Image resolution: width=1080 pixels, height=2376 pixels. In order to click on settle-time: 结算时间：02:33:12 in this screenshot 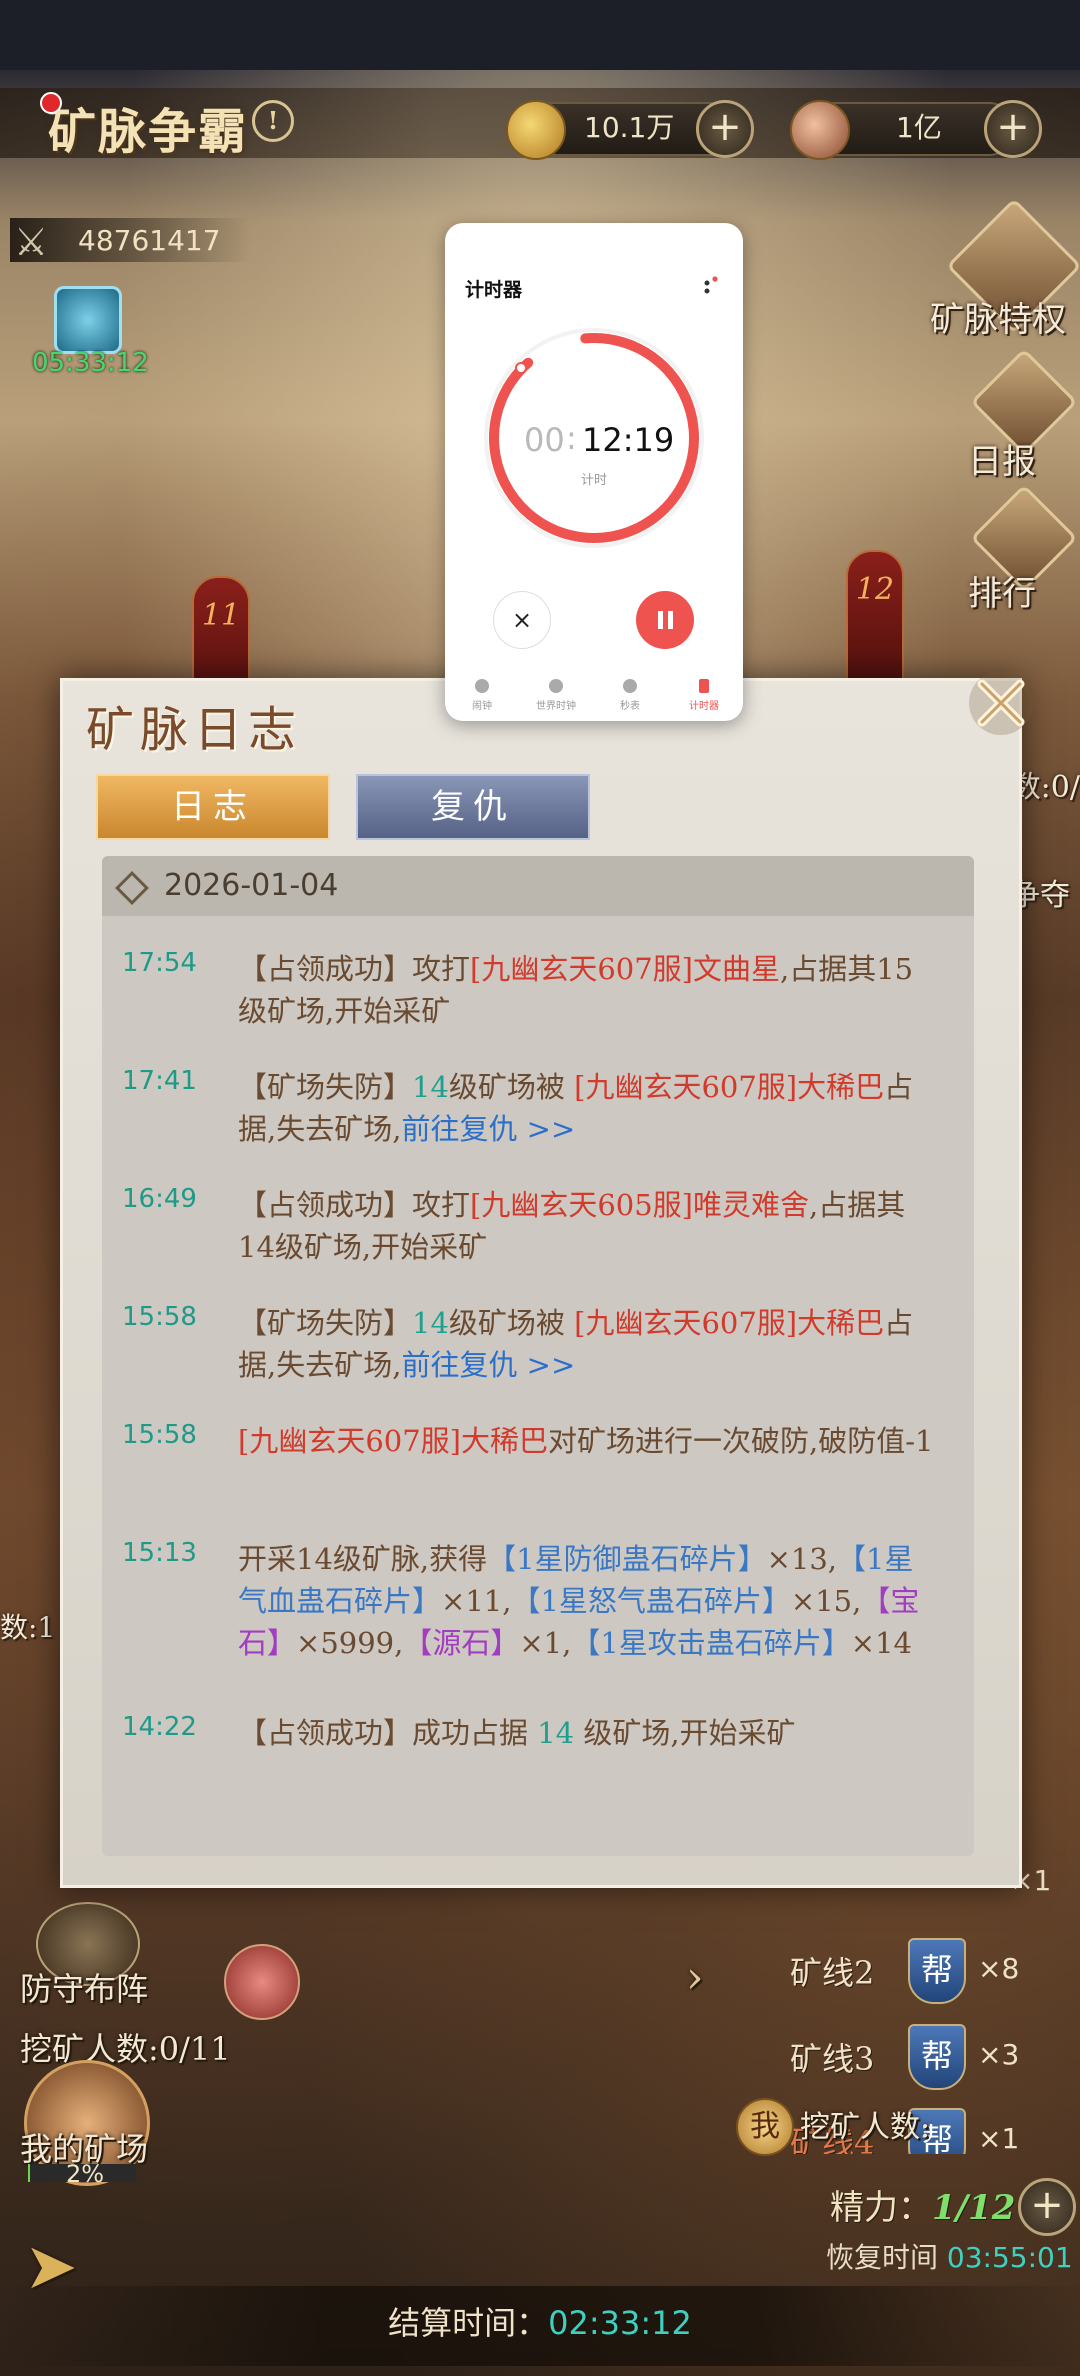, I will do `click(540, 2321)`.